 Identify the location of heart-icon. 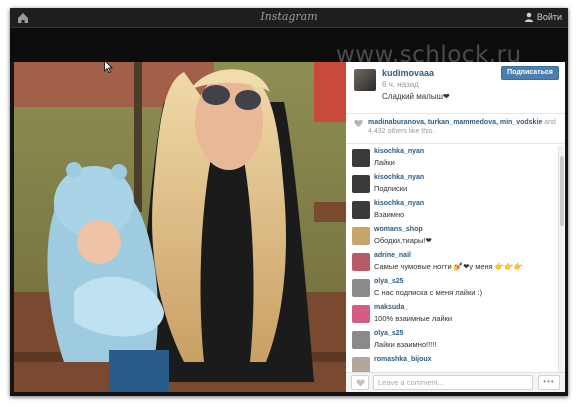
(358, 123).